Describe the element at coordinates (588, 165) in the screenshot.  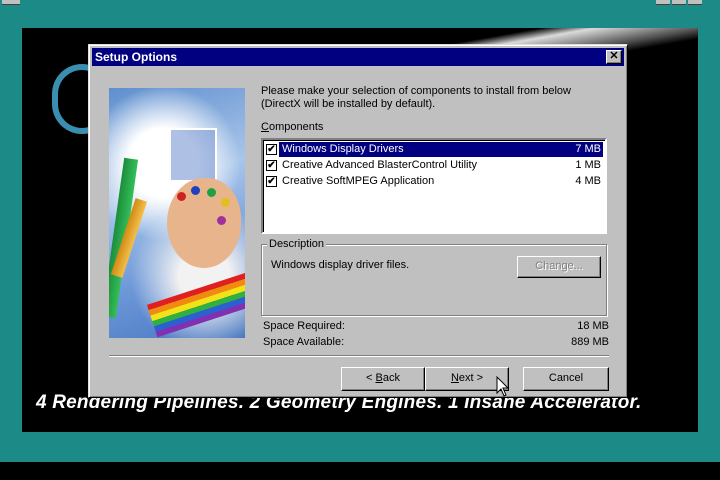
I see `component-size: 1 MB` at that location.